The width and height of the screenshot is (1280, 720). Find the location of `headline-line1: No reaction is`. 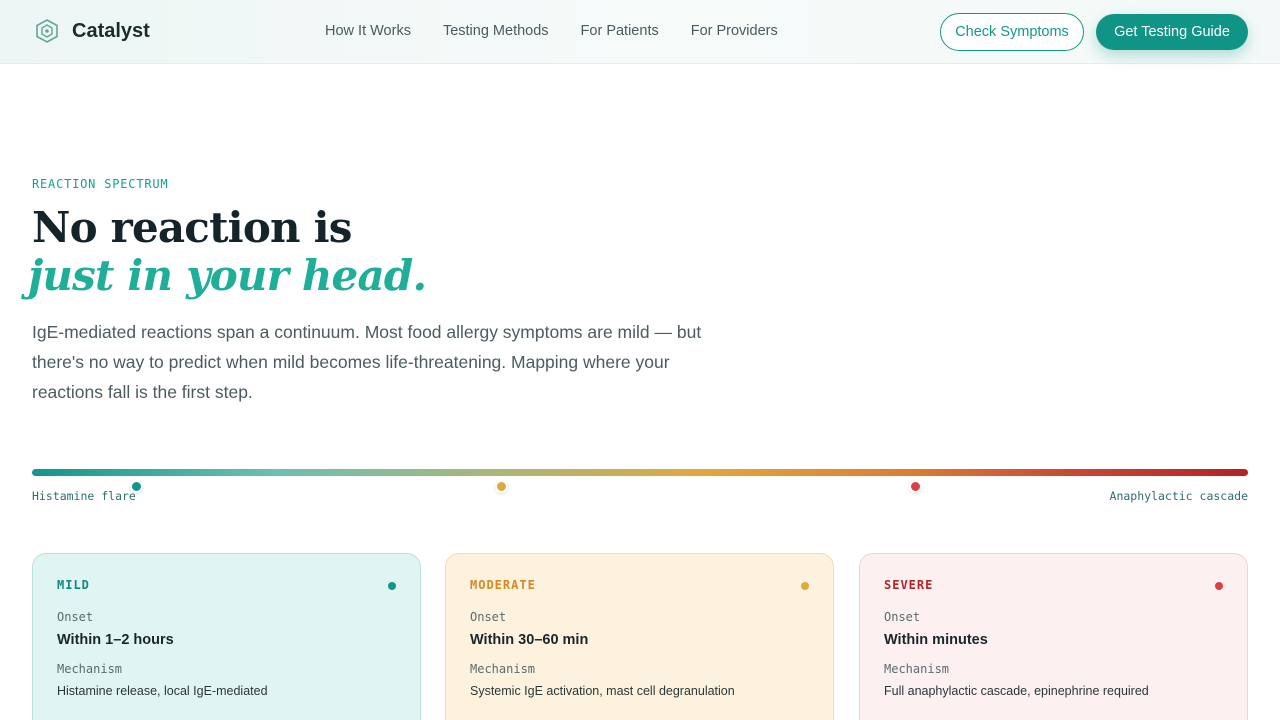

headline-line1: No reaction is is located at coordinates (192, 227).